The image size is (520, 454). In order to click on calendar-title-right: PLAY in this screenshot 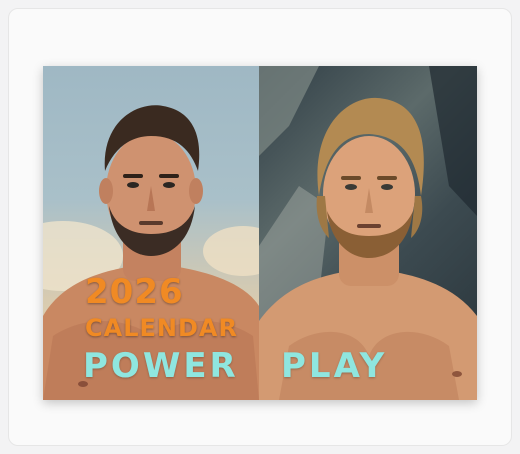, I will do `click(334, 366)`.